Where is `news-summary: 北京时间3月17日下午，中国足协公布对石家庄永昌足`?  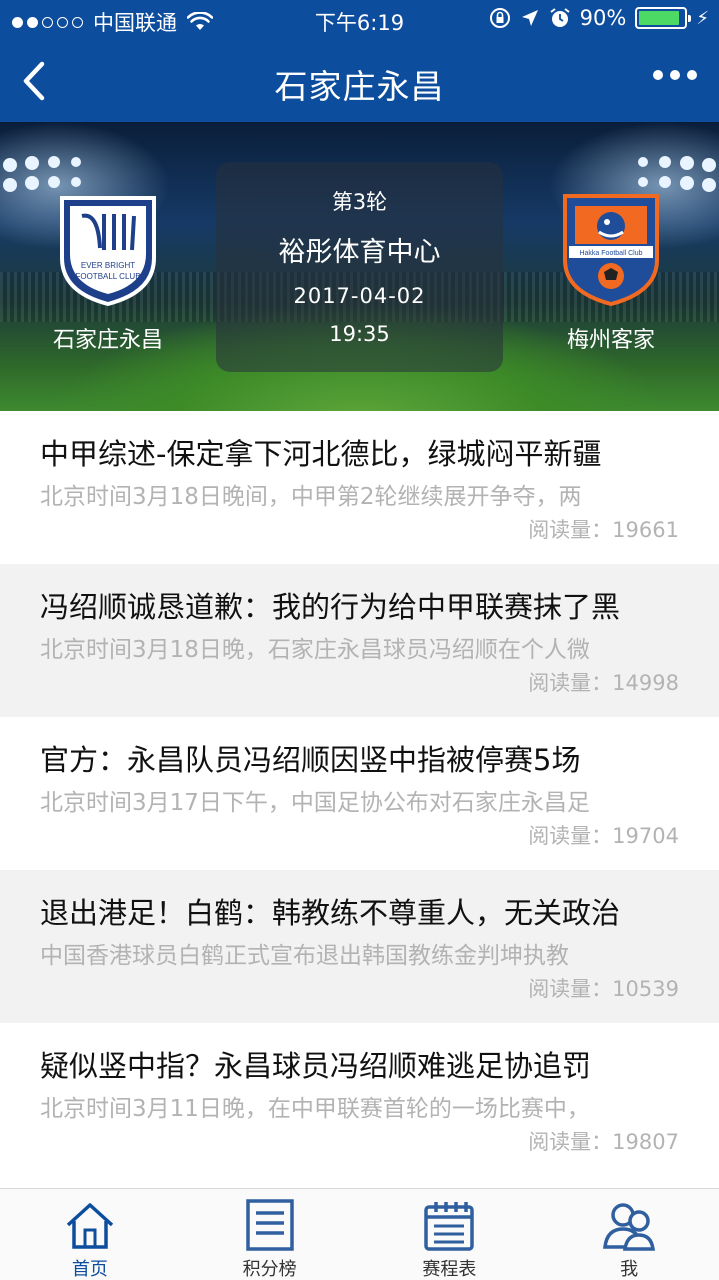 news-summary: 北京时间3月17日下午，中国足协公布对石家庄永昌足 is located at coordinates (315, 803).